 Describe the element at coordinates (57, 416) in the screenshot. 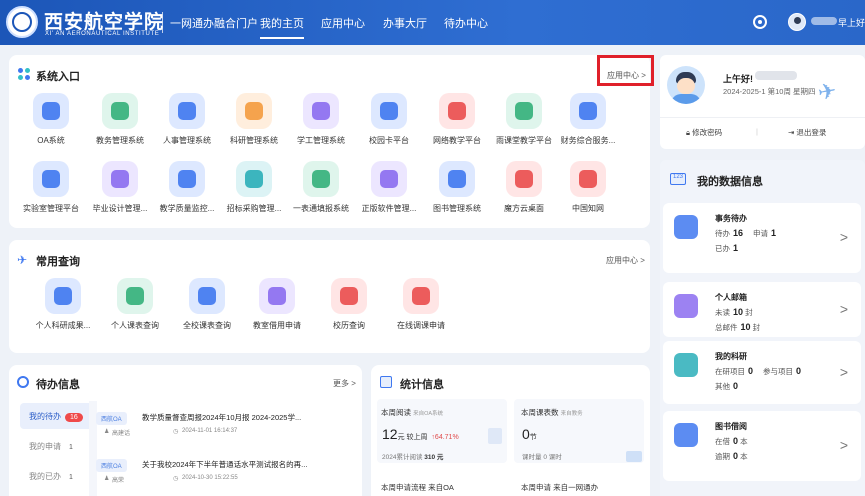

I see `tab-my-todo: 我的待办 16` at that location.